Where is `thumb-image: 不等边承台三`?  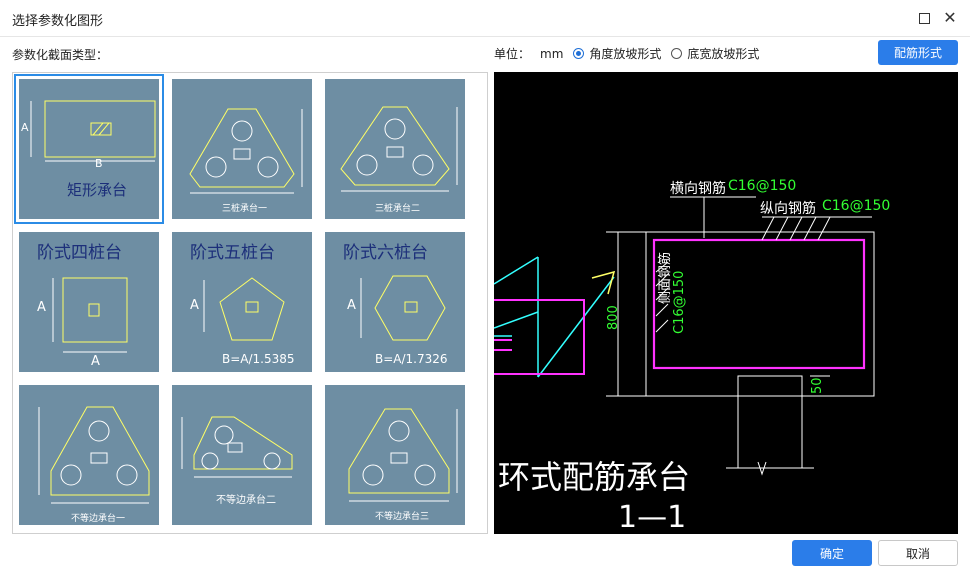 thumb-image: 不等边承台三 is located at coordinates (395, 455).